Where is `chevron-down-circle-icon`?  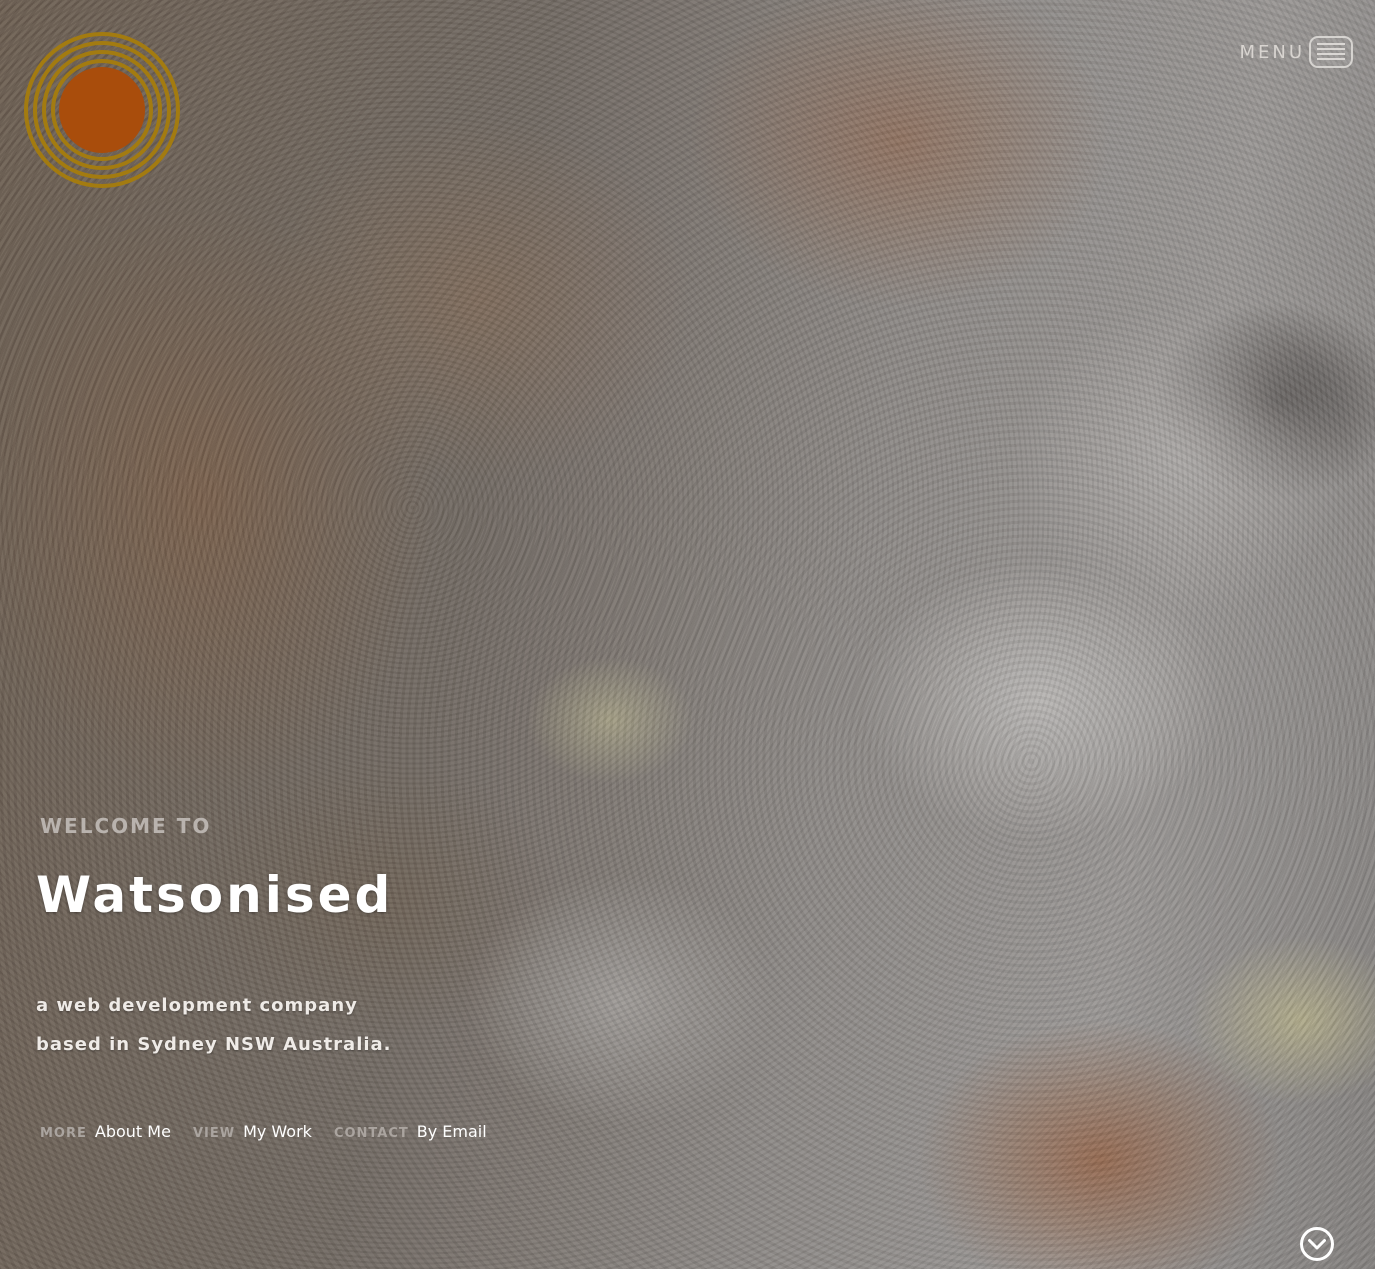 chevron-down-circle-icon is located at coordinates (1317, 1244).